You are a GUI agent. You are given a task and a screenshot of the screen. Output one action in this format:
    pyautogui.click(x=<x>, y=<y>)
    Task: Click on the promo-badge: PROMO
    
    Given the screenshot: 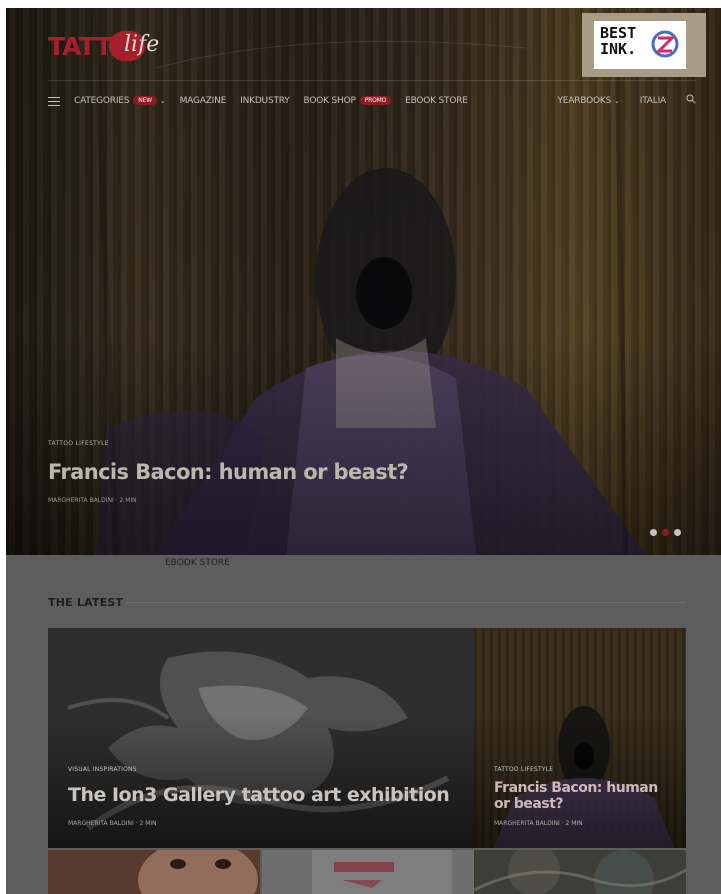 What is the action you would take?
    pyautogui.click(x=375, y=100)
    